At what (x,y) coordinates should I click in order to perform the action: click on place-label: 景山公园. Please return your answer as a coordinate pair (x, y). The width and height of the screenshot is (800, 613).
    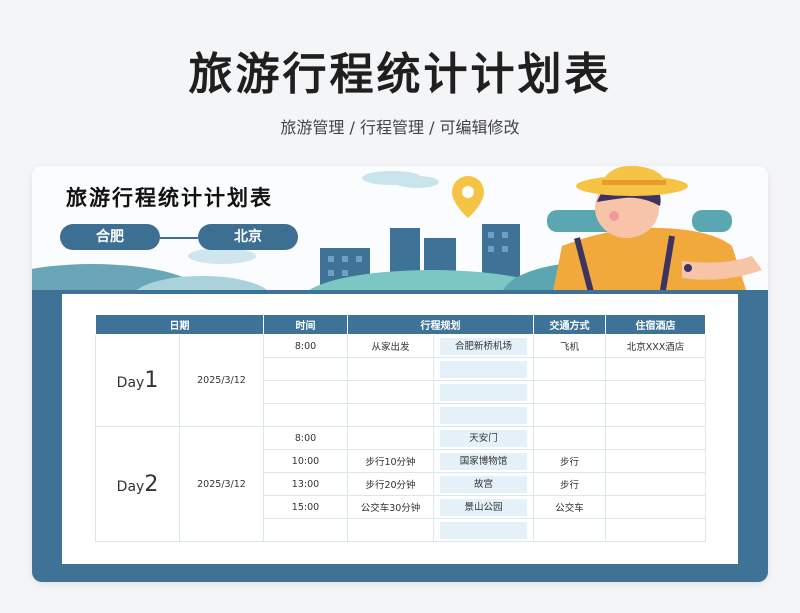
    Looking at the image, I should click on (483, 507).